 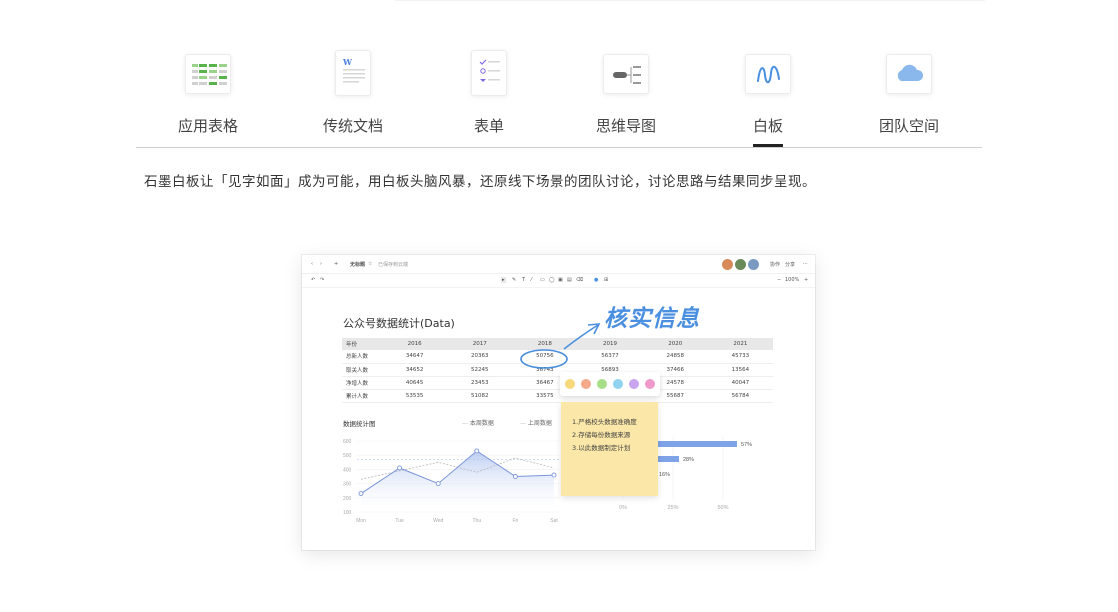 What do you see at coordinates (489, 73) in the screenshot?
I see `form-icon` at bounding box center [489, 73].